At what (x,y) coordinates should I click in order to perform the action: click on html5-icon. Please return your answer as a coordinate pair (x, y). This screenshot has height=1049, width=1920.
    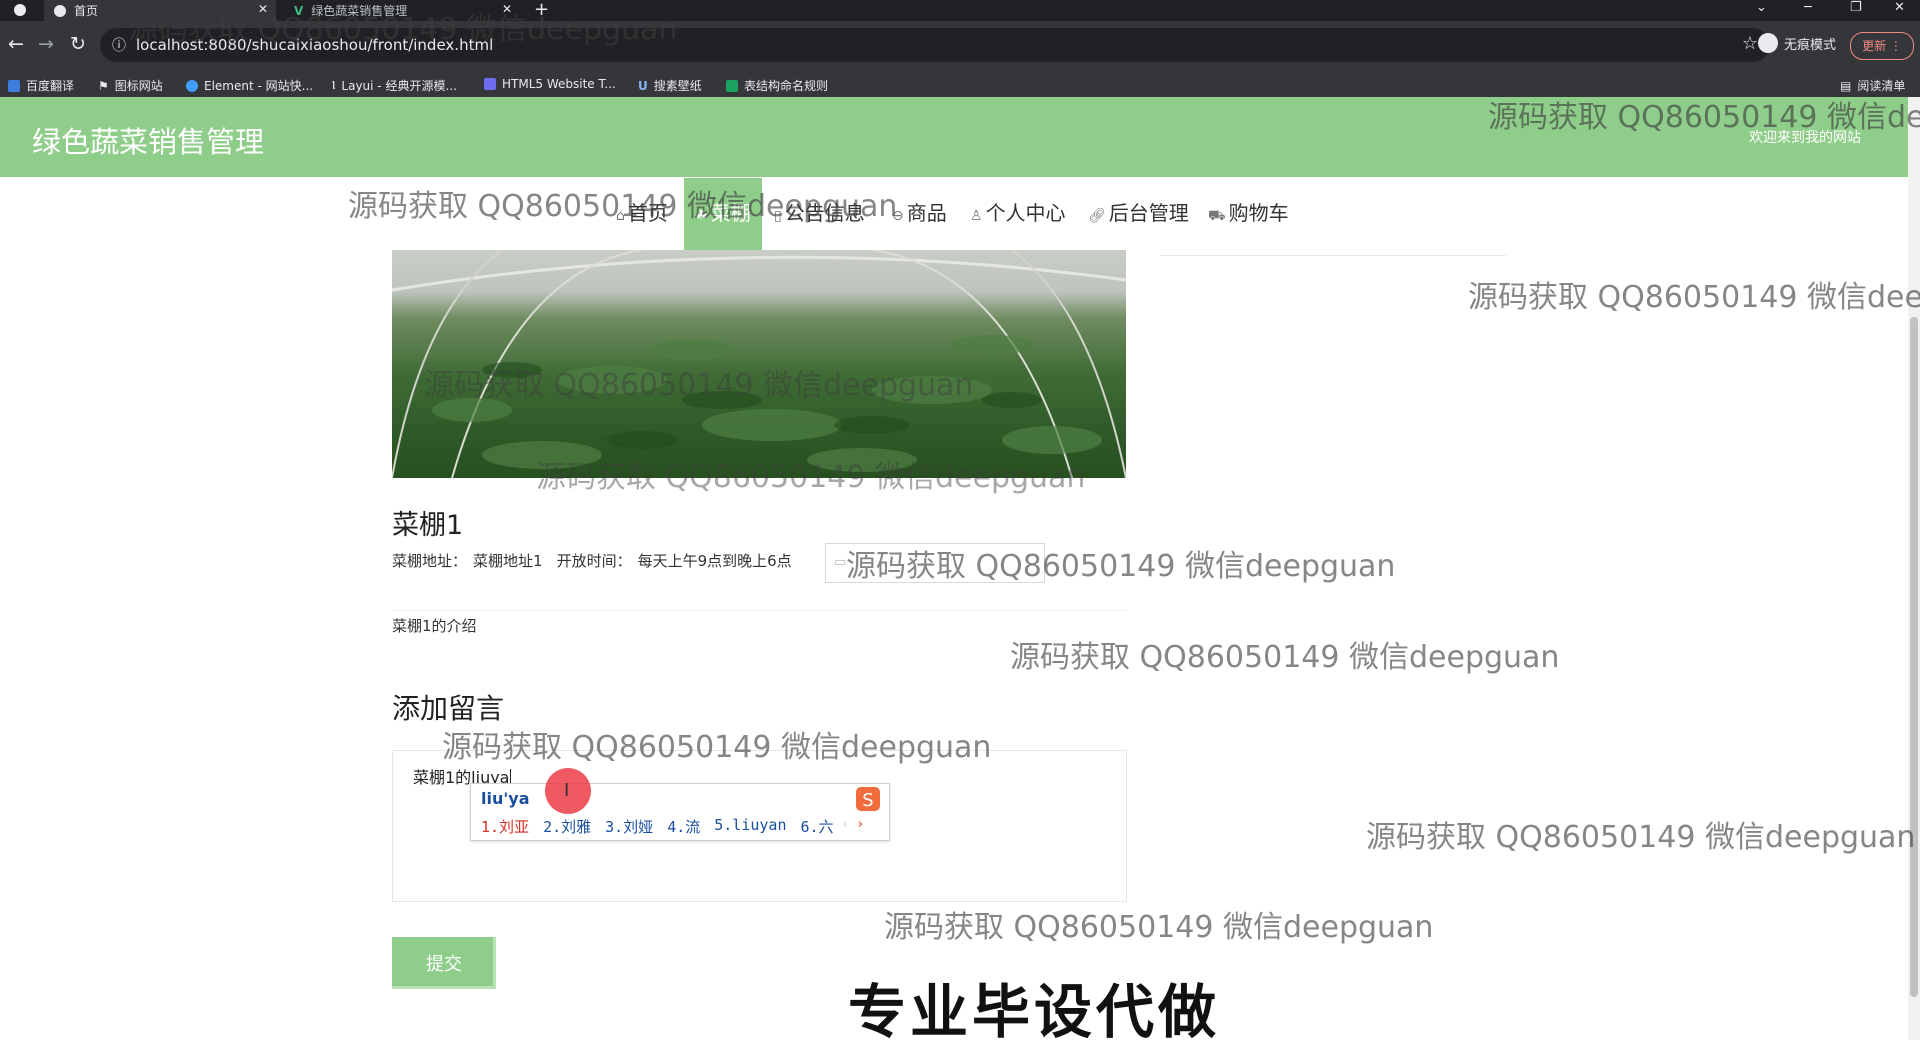
    Looking at the image, I should click on (490, 84).